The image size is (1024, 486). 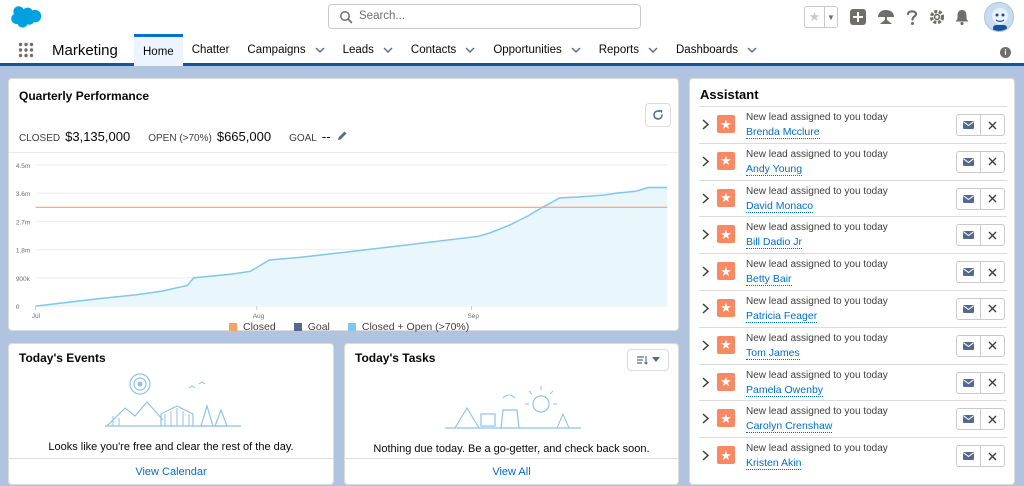 What do you see at coordinates (658, 115) in the screenshot?
I see `refresh-button` at bounding box center [658, 115].